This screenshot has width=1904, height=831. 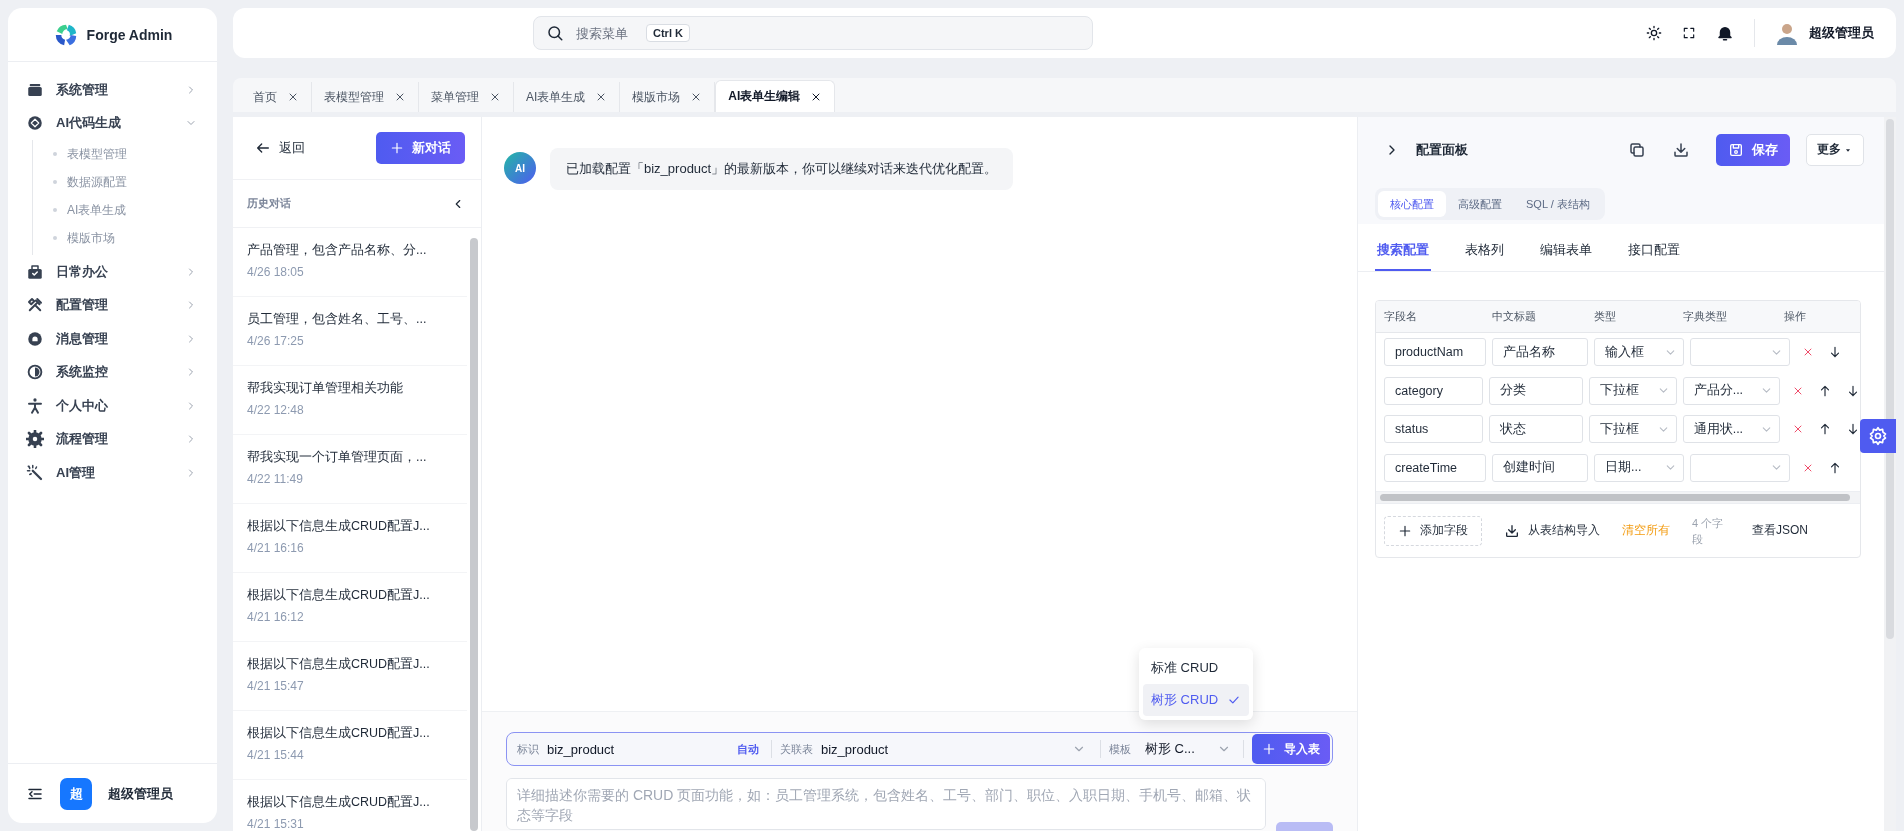 What do you see at coordinates (886, 804) in the screenshot?
I see `prompt-field: 详细描述你需要的 CRUD 页面功能，如：员工管理系统，包含姓名、工号、部门、职位、入职日期、手机号、邮箱、状态等字段` at bounding box center [886, 804].